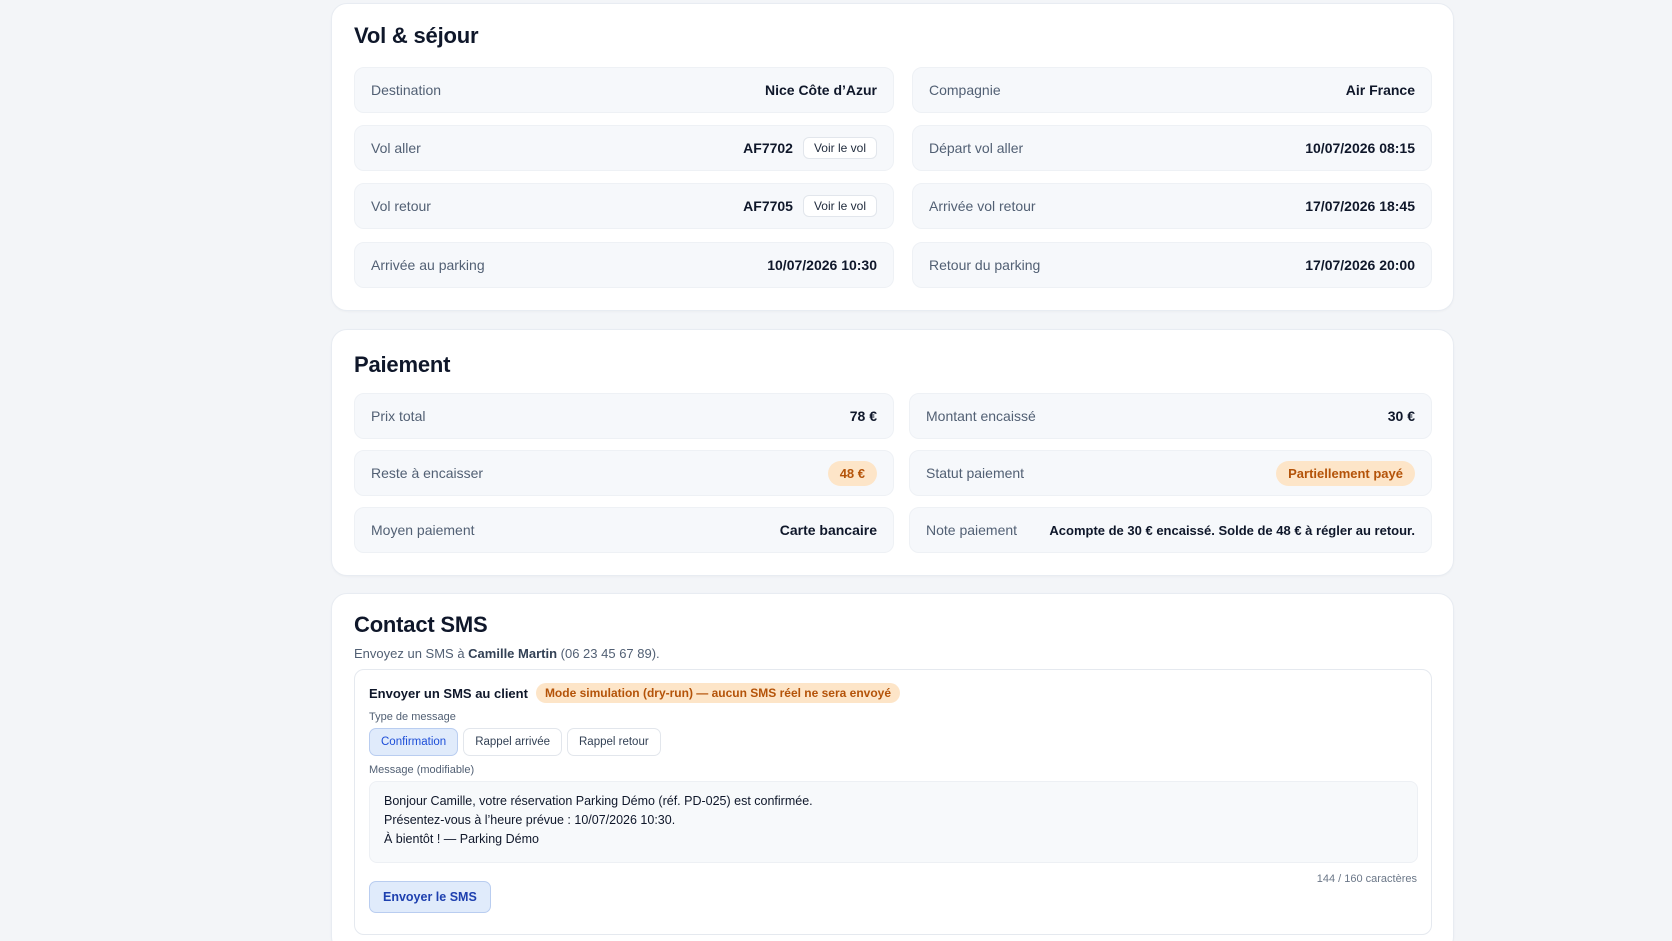 The width and height of the screenshot is (1672, 941). Describe the element at coordinates (839, 148) in the screenshot. I see `voir-vol-aller-button: Voir le vol` at that location.